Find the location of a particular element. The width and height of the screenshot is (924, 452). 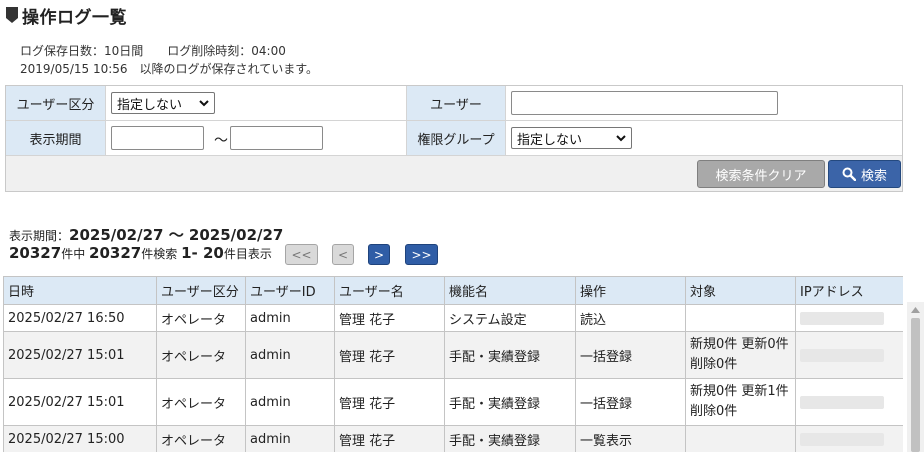

pager-first-button: << is located at coordinates (301, 254).